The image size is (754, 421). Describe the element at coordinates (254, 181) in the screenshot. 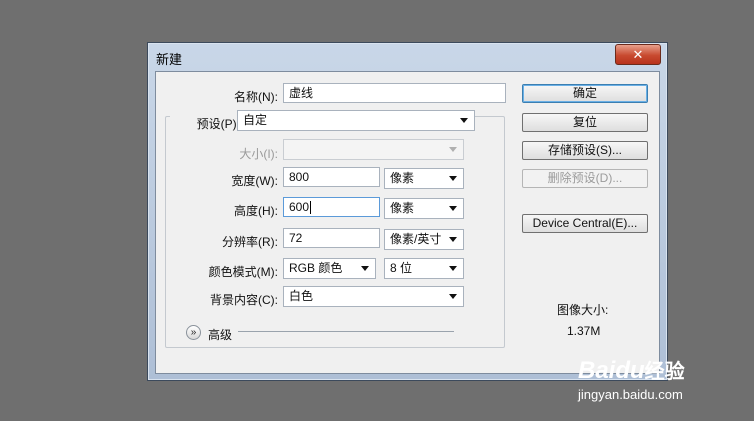

I see `width-label: 宽度(W):` at that location.